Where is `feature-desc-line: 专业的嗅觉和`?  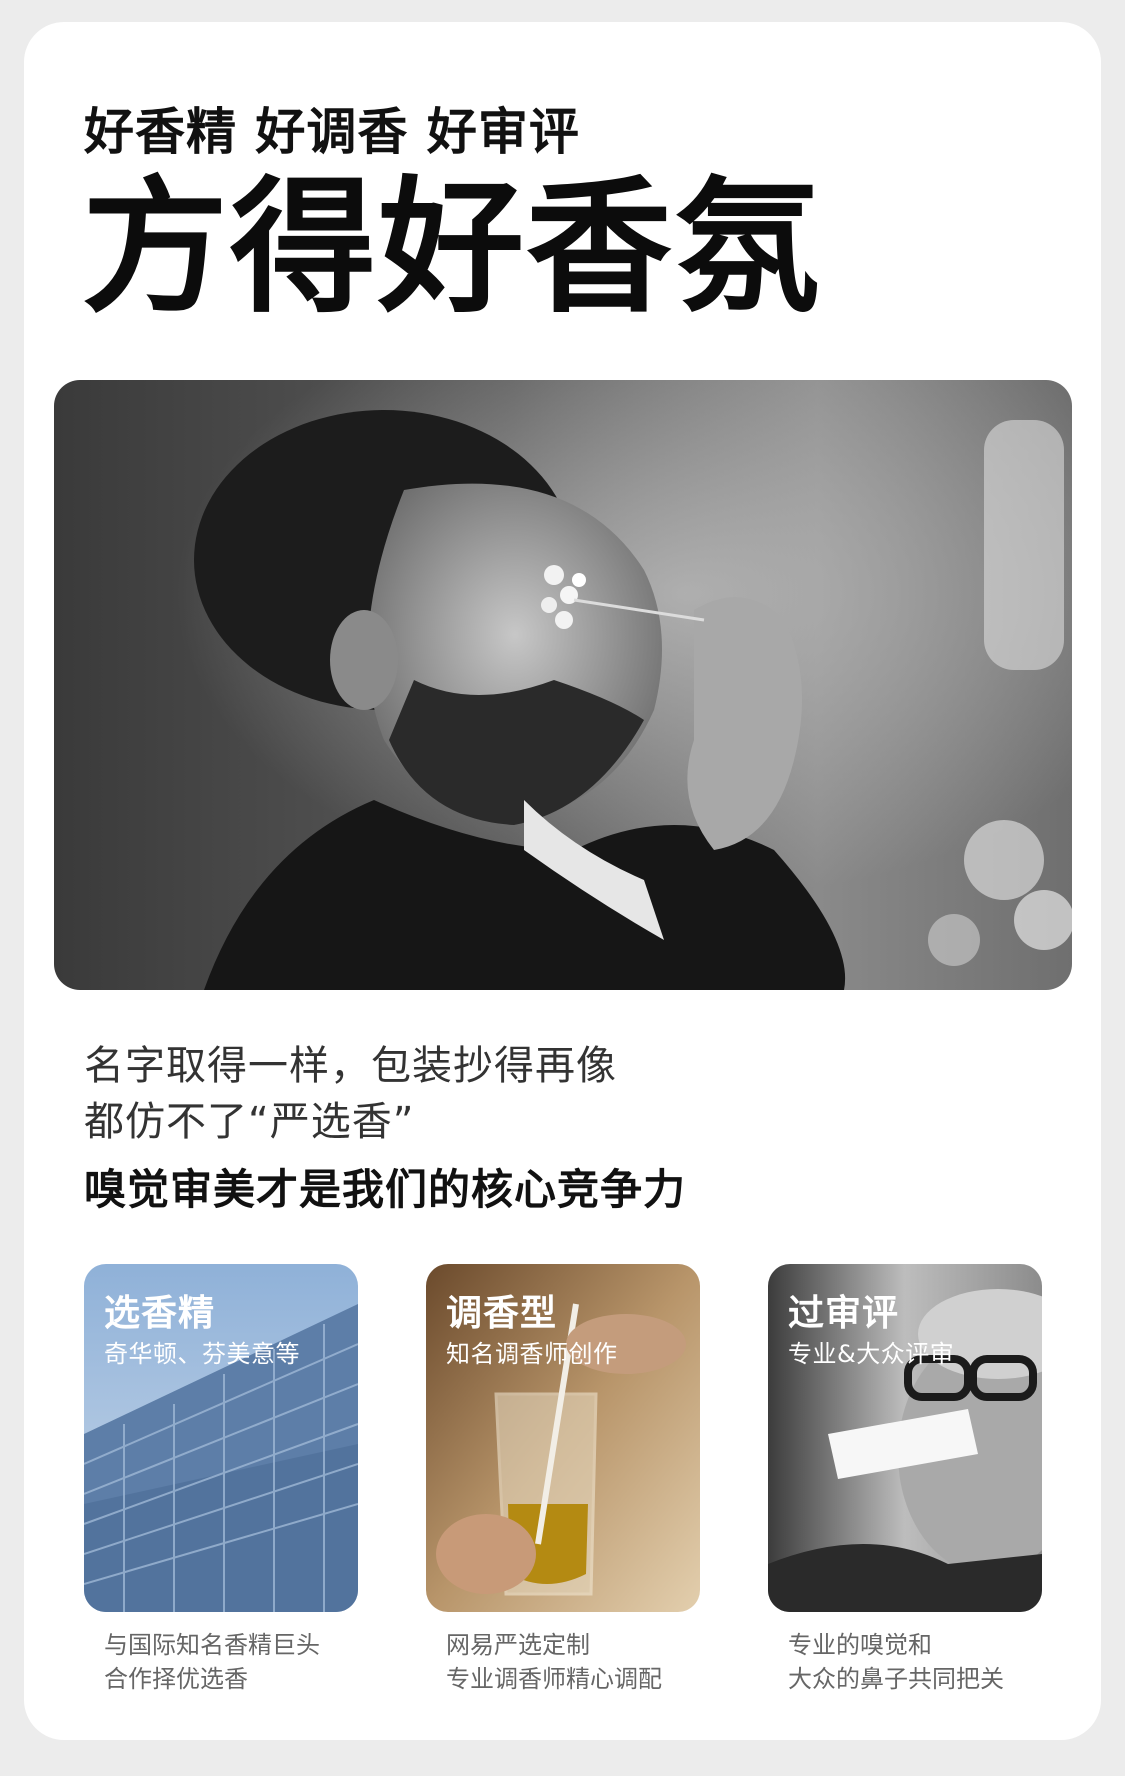
feature-desc-line: 专业的嗅觉和 is located at coordinates (860, 1645).